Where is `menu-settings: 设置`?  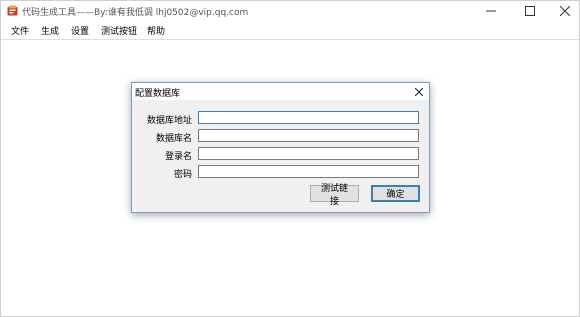 menu-settings: 设置 is located at coordinates (80, 30).